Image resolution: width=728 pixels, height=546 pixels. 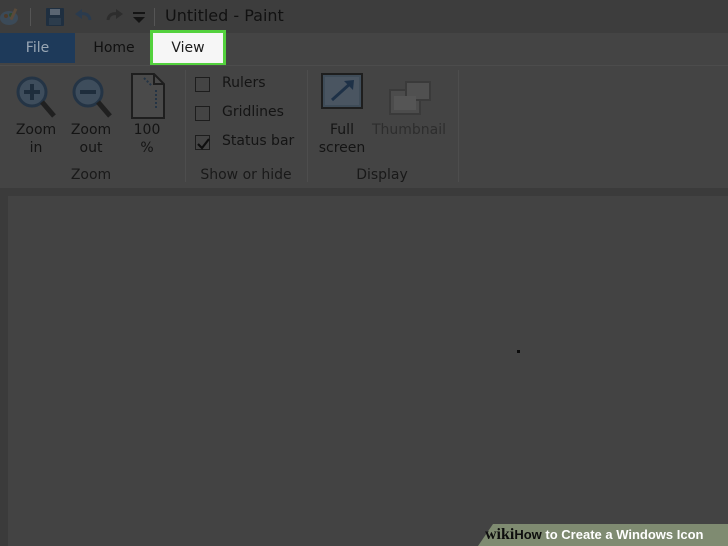 I want to click on thumbnail-label: Thumbnail, so click(x=409, y=130).